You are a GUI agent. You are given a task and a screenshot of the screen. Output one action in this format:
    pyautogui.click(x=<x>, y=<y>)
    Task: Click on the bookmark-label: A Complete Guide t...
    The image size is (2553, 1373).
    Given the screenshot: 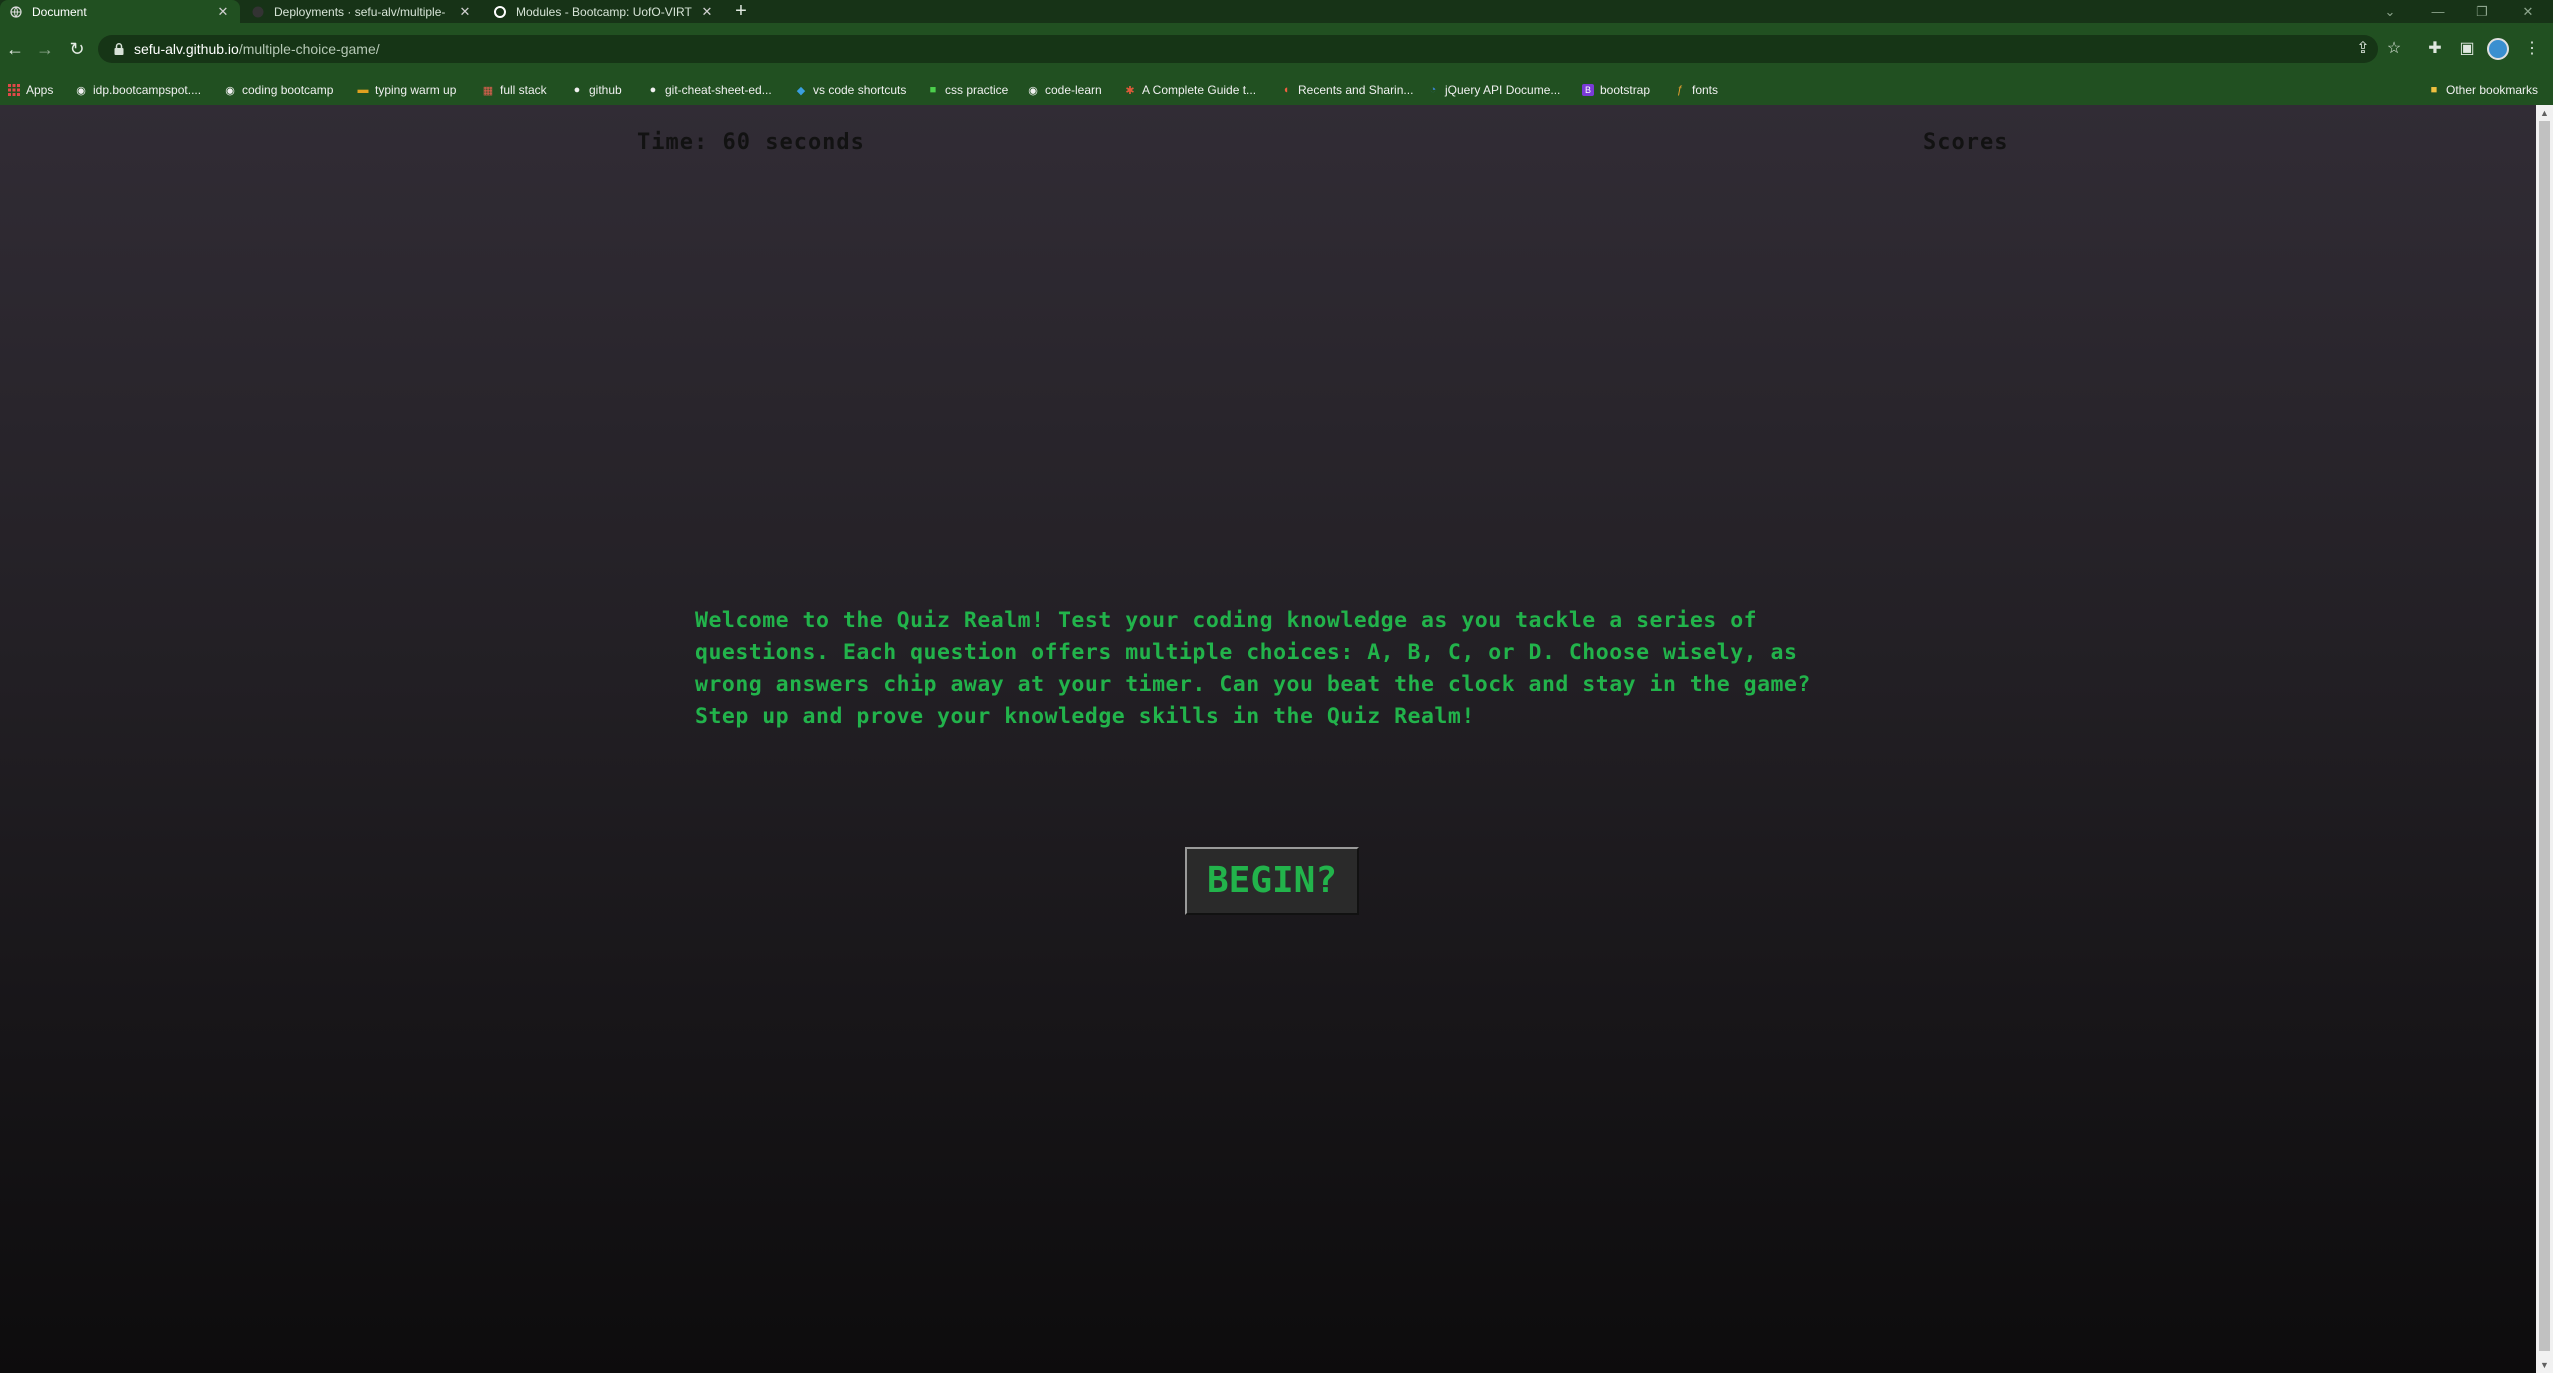 What is the action you would take?
    pyautogui.click(x=1199, y=90)
    